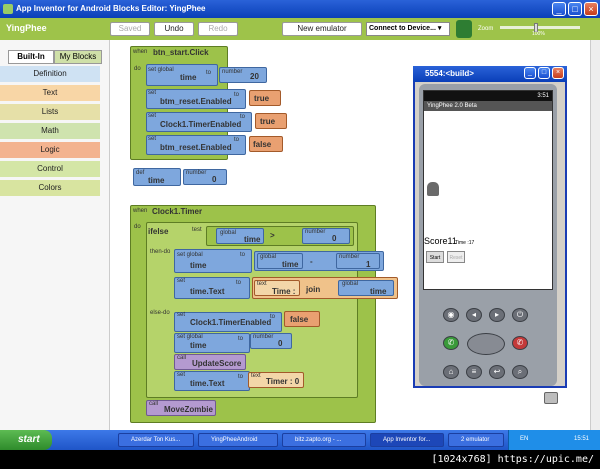 The height and width of the screenshot is (469, 600). Describe the element at coordinates (540, 27) in the screenshot. I see `zoom-slider` at that location.